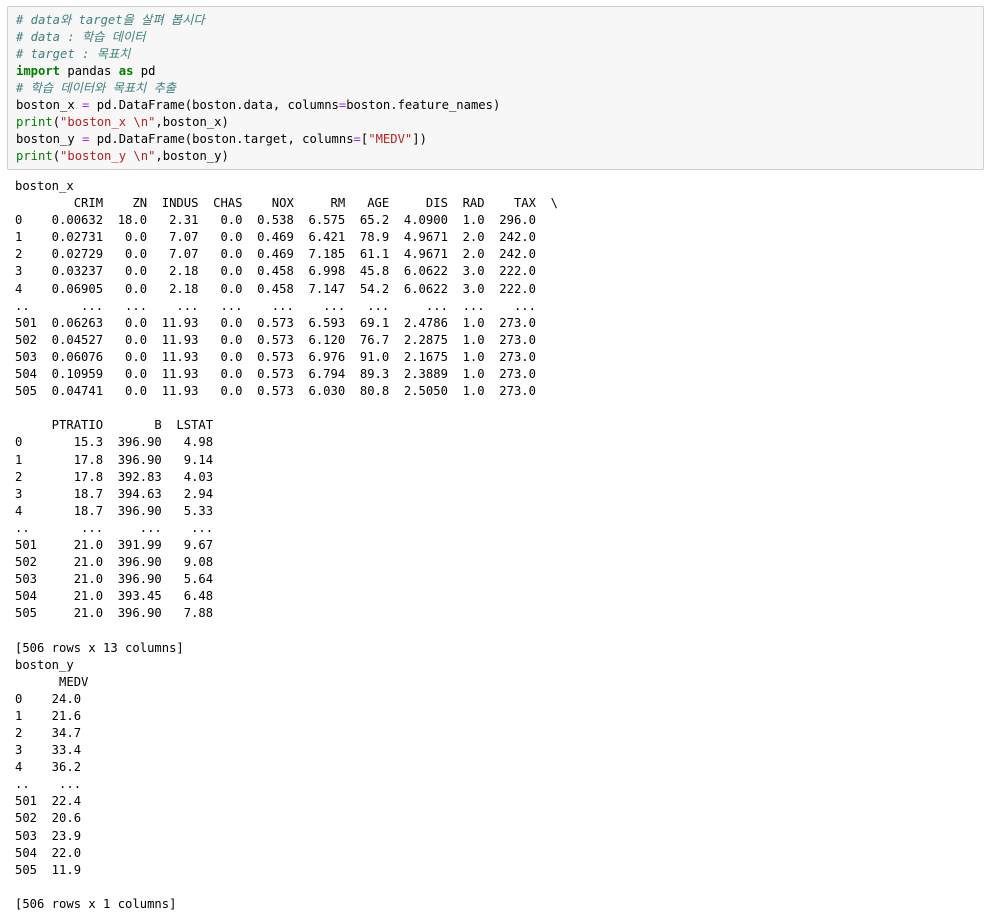  I want to click on output-line: 502 21.0 396.90 9.08, so click(114, 562).